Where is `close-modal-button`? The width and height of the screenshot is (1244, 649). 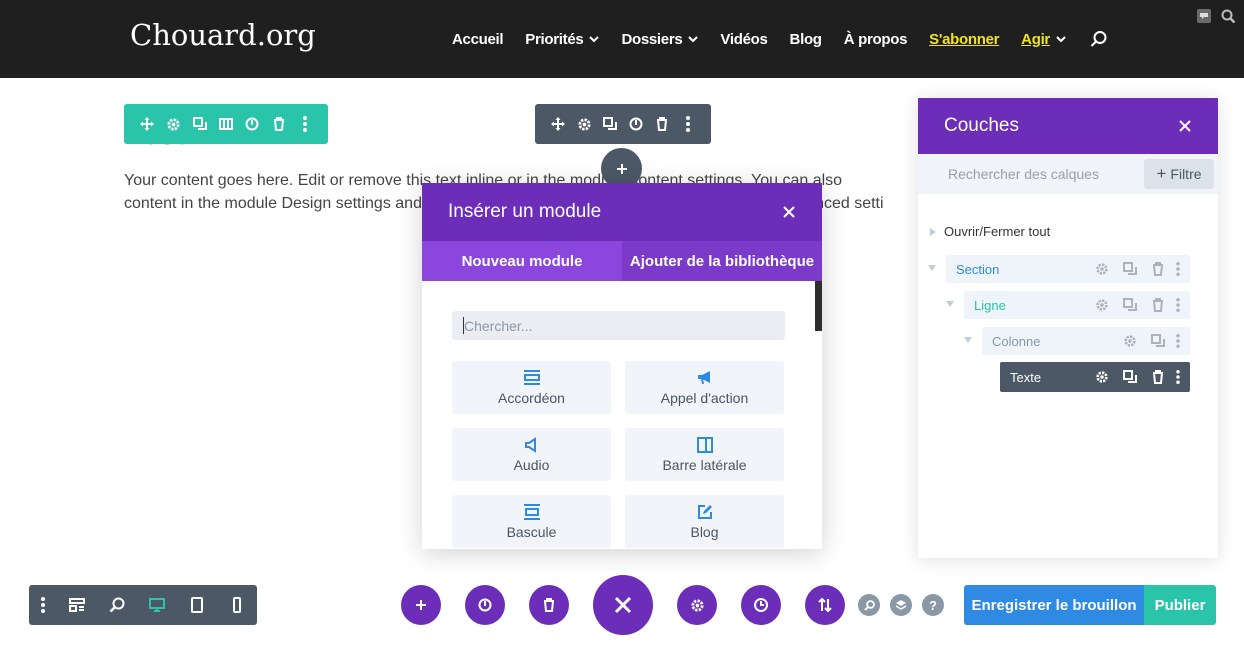 close-modal-button is located at coordinates (789, 212).